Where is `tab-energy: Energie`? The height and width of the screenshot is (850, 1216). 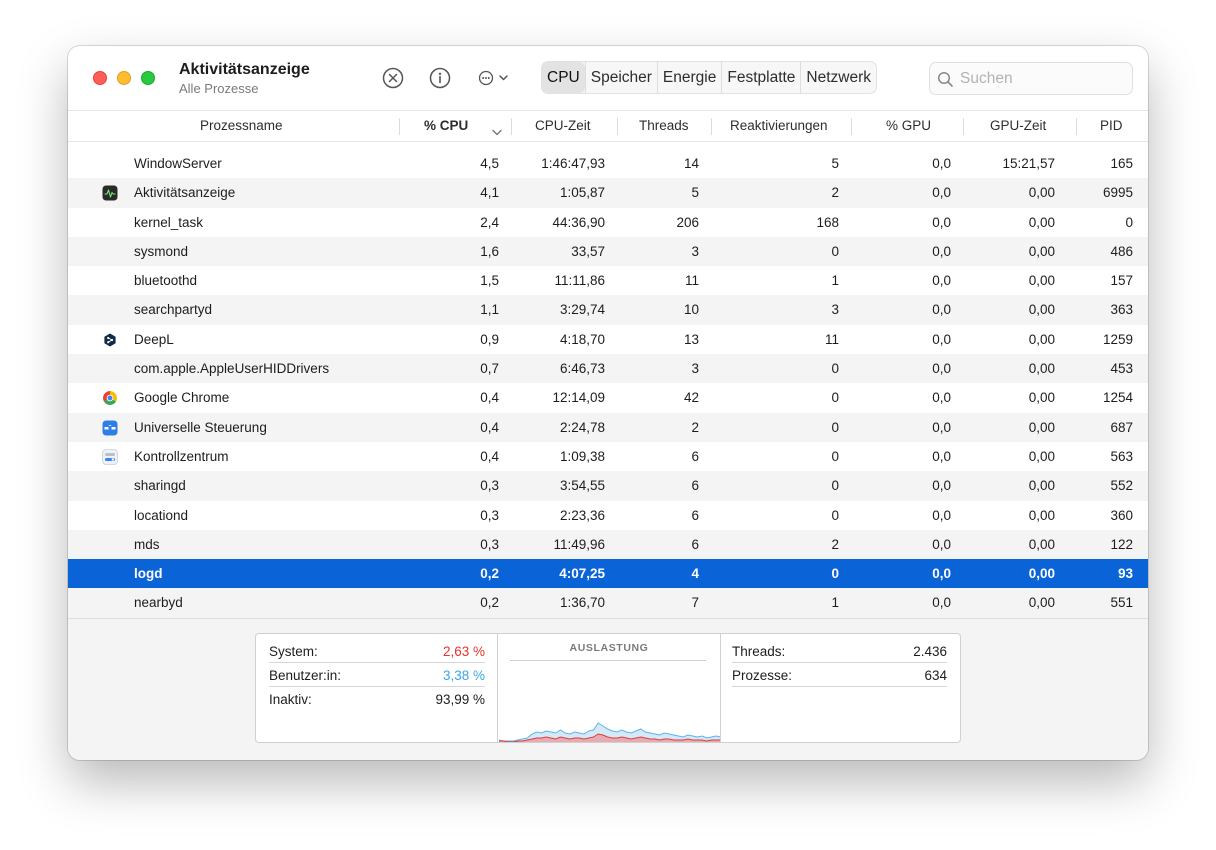
tab-energy: Energie is located at coordinates (688, 77).